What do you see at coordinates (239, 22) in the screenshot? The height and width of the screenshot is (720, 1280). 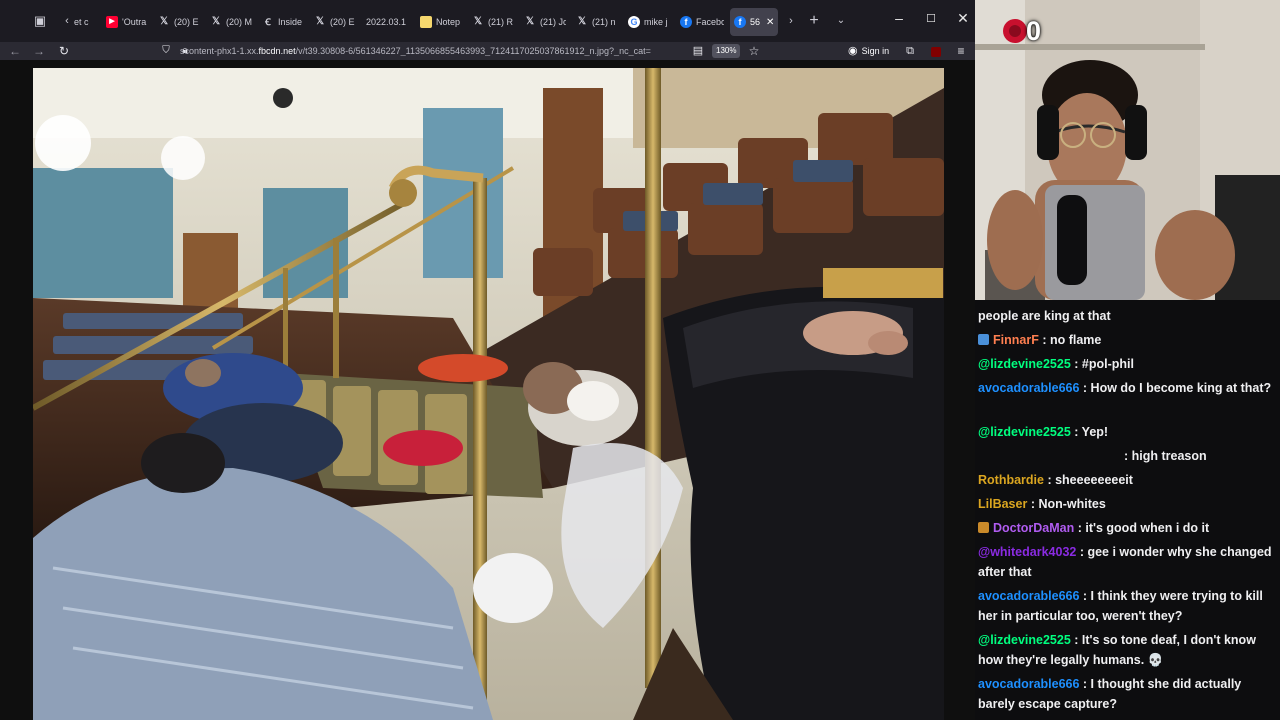 I see `tab-label: (20) M` at bounding box center [239, 22].